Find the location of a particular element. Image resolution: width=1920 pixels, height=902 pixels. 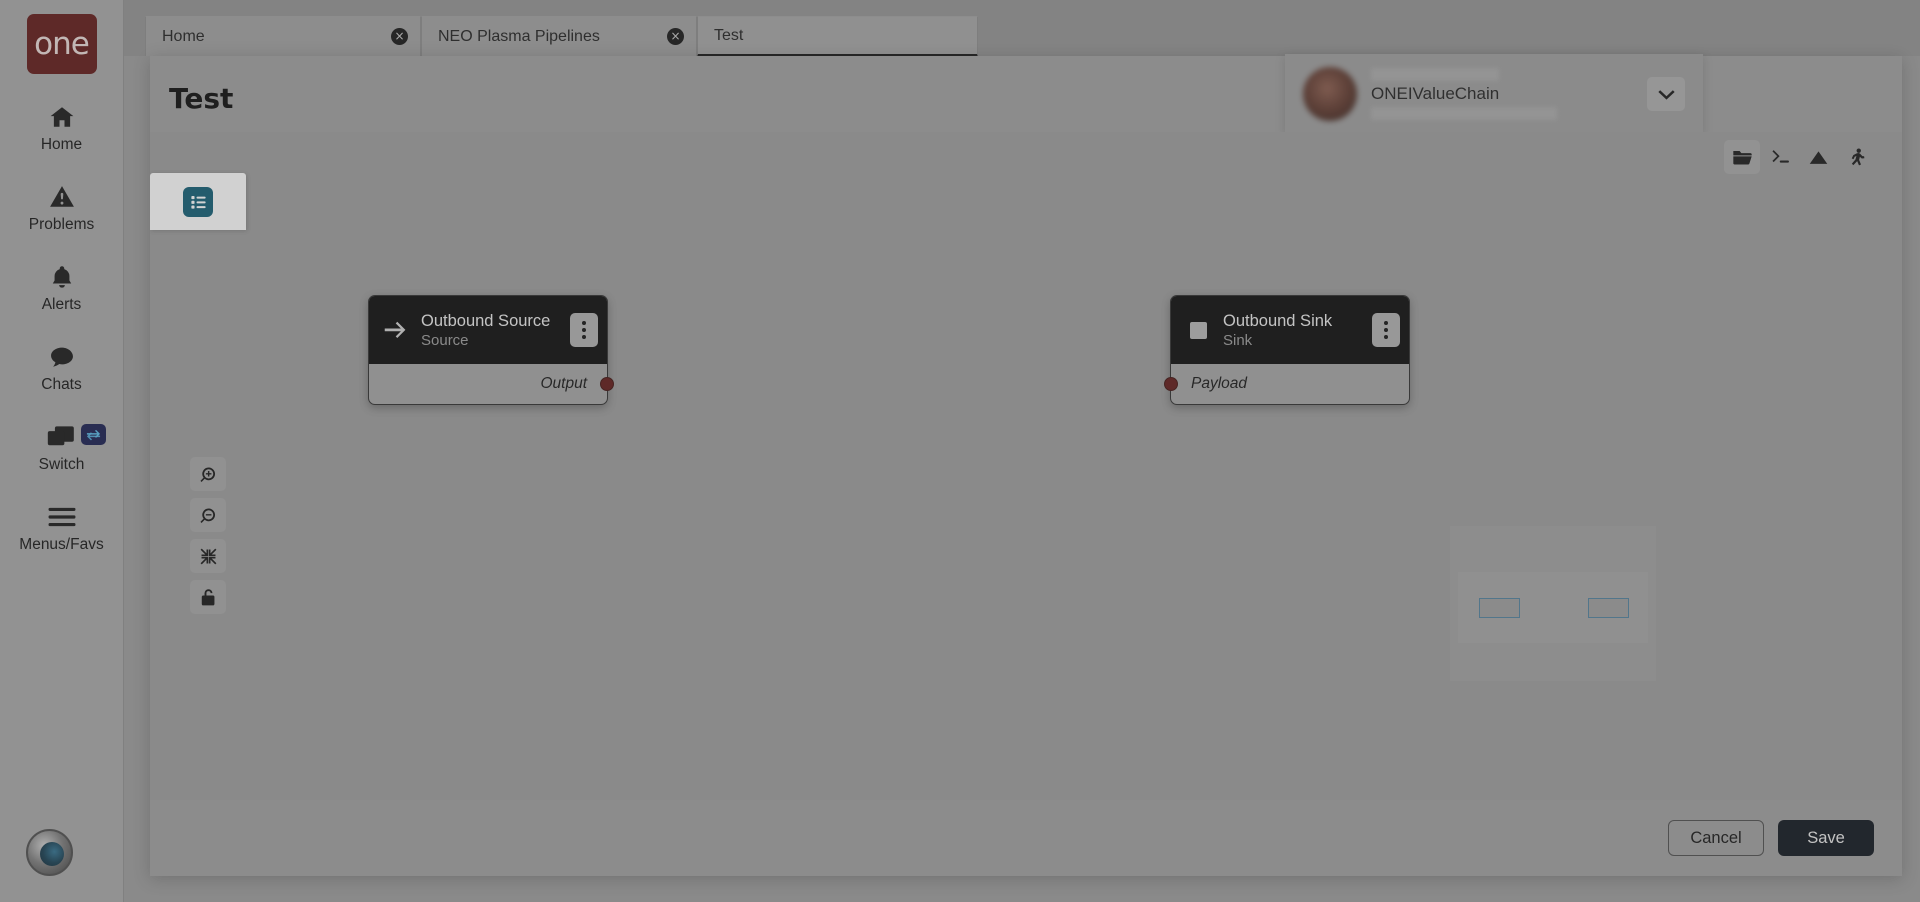

folder-open-icon is located at coordinates (1742, 158).